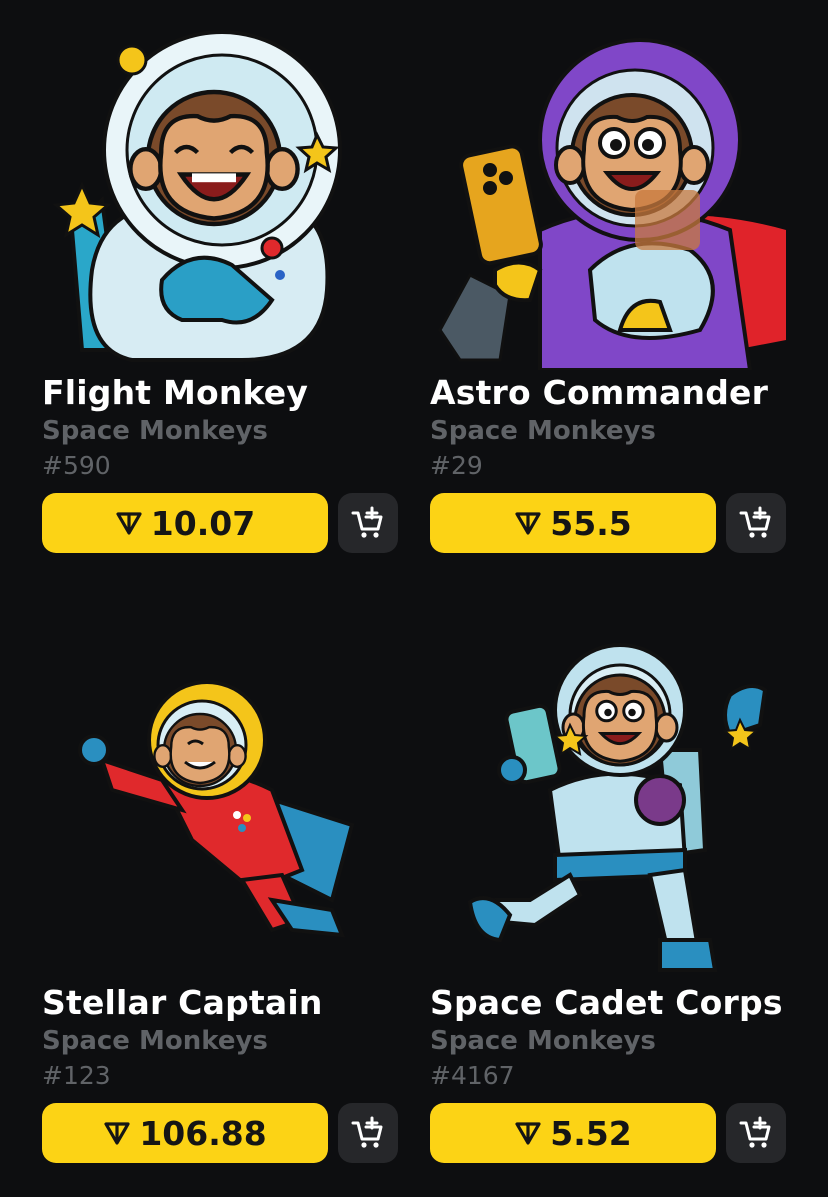  Describe the element at coordinates (606, 1002) in the screenshot. I see `item-title: Space Cadet Corps` at that location.